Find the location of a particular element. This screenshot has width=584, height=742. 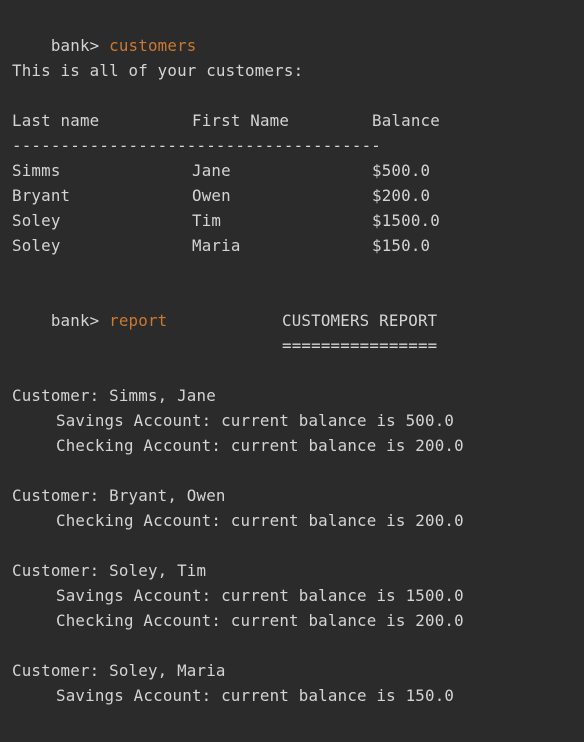

cell-balance: $200.0 is located at coordinates (401, 195).